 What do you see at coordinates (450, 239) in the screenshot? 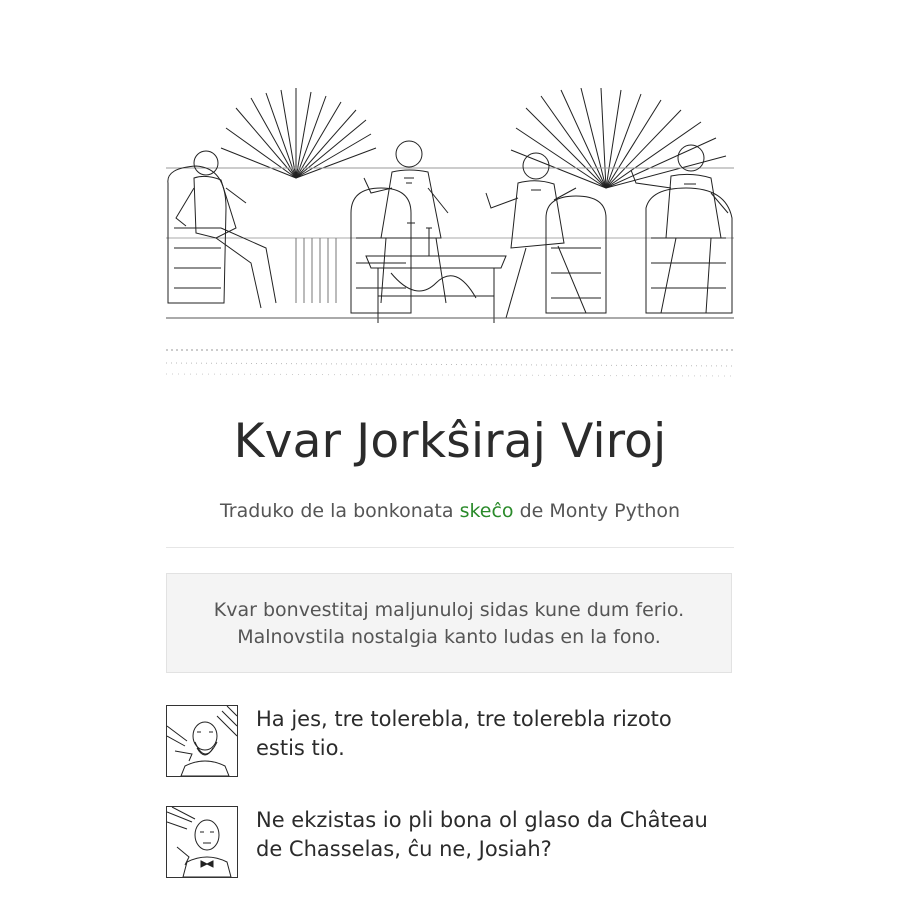
I see `wicker-chair-icon` at bounding box center [450, 239].